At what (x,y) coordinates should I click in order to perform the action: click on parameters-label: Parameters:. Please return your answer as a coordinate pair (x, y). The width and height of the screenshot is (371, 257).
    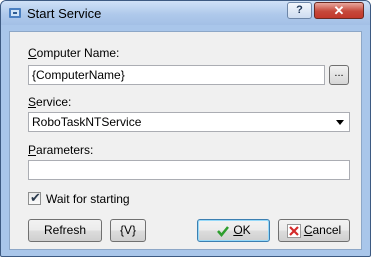
    Looking at the image, I should click on (61, 150).